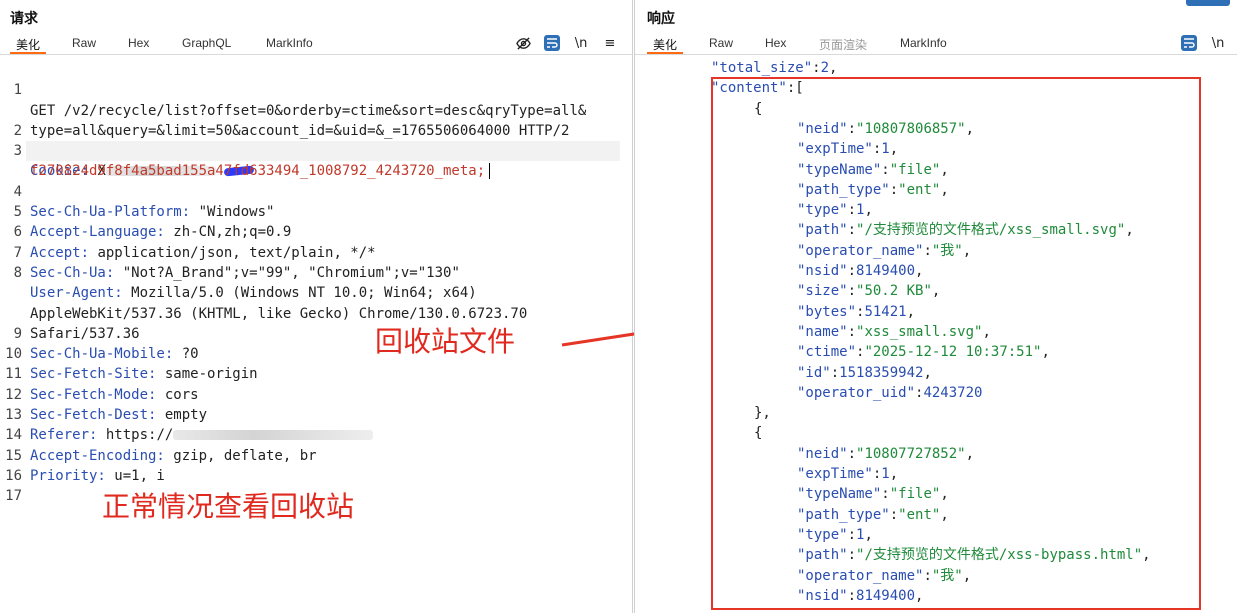 Image resolution: width=1237 pixels, height=613 pixels. What do you see at coordinates (131, 364) in the screenshot?
I see `request-line: 10 Sec-Fetch-Site: same-origin` at bounding box center [131, 364].